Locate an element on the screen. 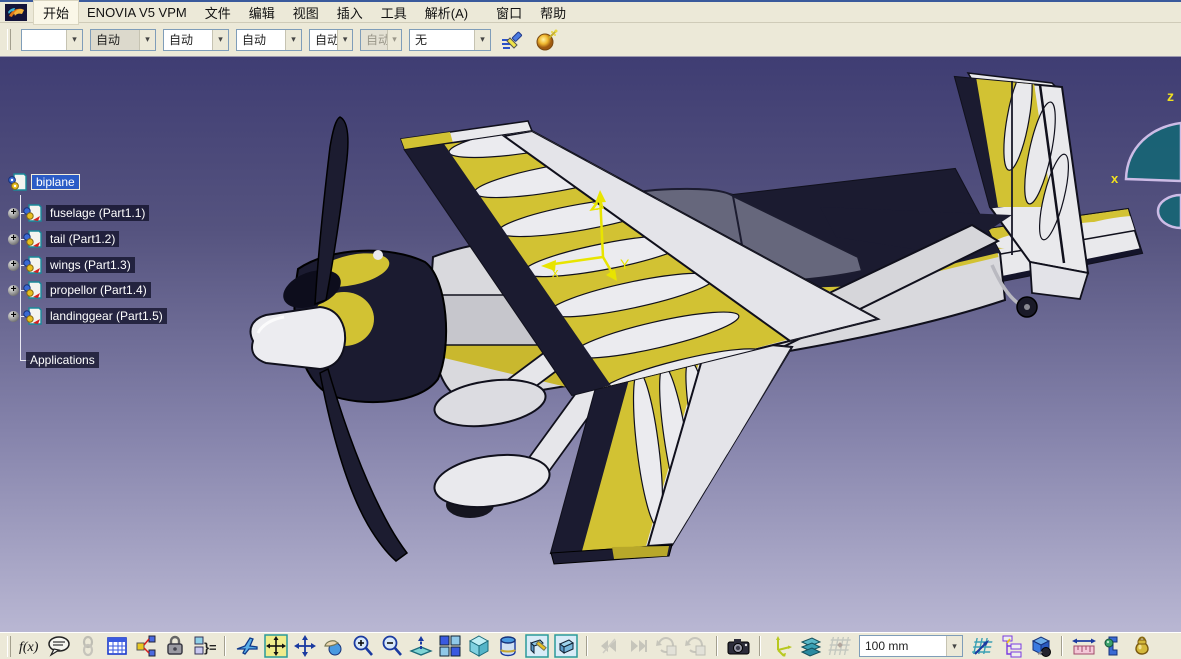 The width and height of the screenshot is (1181, 659). tree-label-biplane: biplane is located at coordinates (55, 182).